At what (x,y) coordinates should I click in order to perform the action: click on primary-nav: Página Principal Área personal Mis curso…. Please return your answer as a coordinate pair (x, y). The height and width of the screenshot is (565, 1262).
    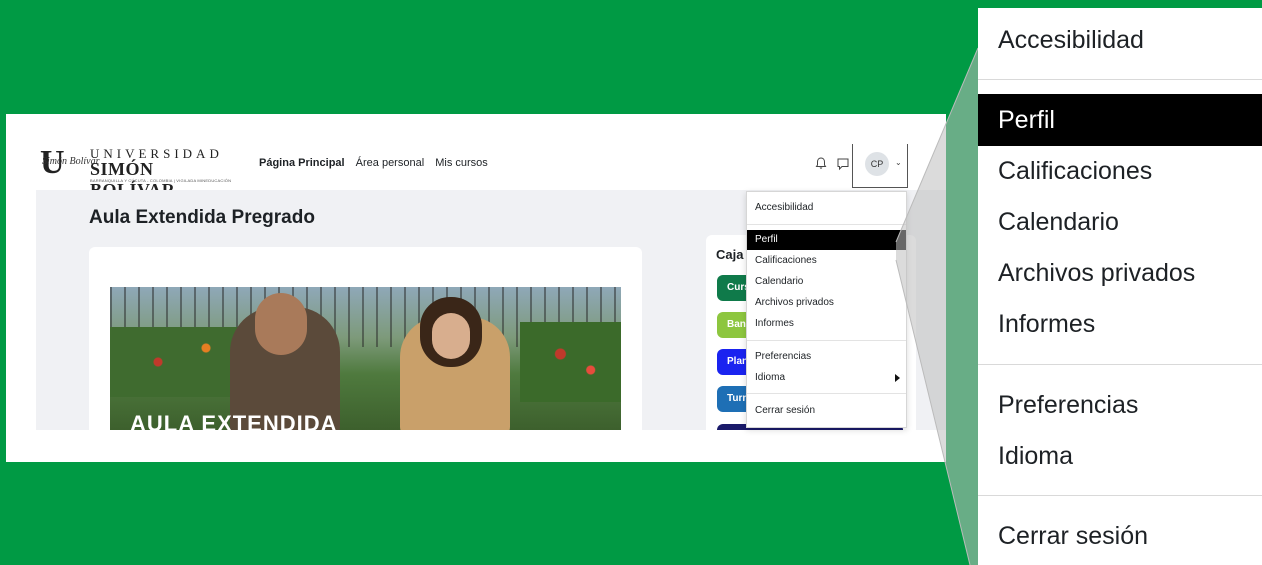
    Looking at the image, I should click on (377, 163).